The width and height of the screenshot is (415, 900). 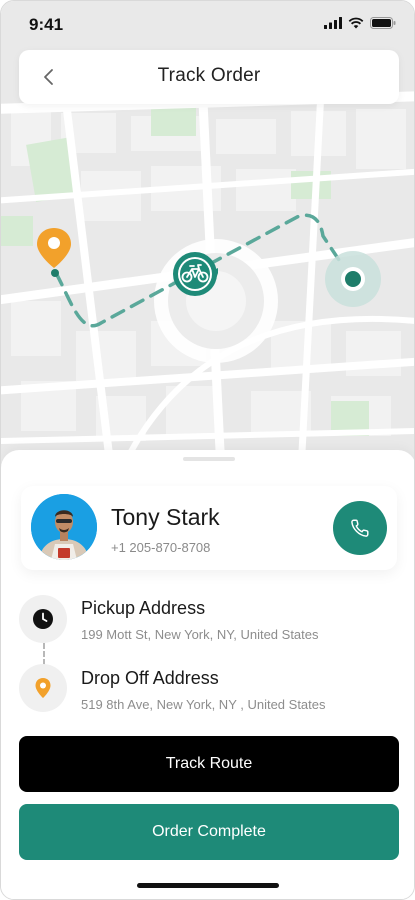 What do you see at coordinates (209, 832) in the screenshot?
I see `order-complete-button: Order Complete` at bounding box center [209, 832].